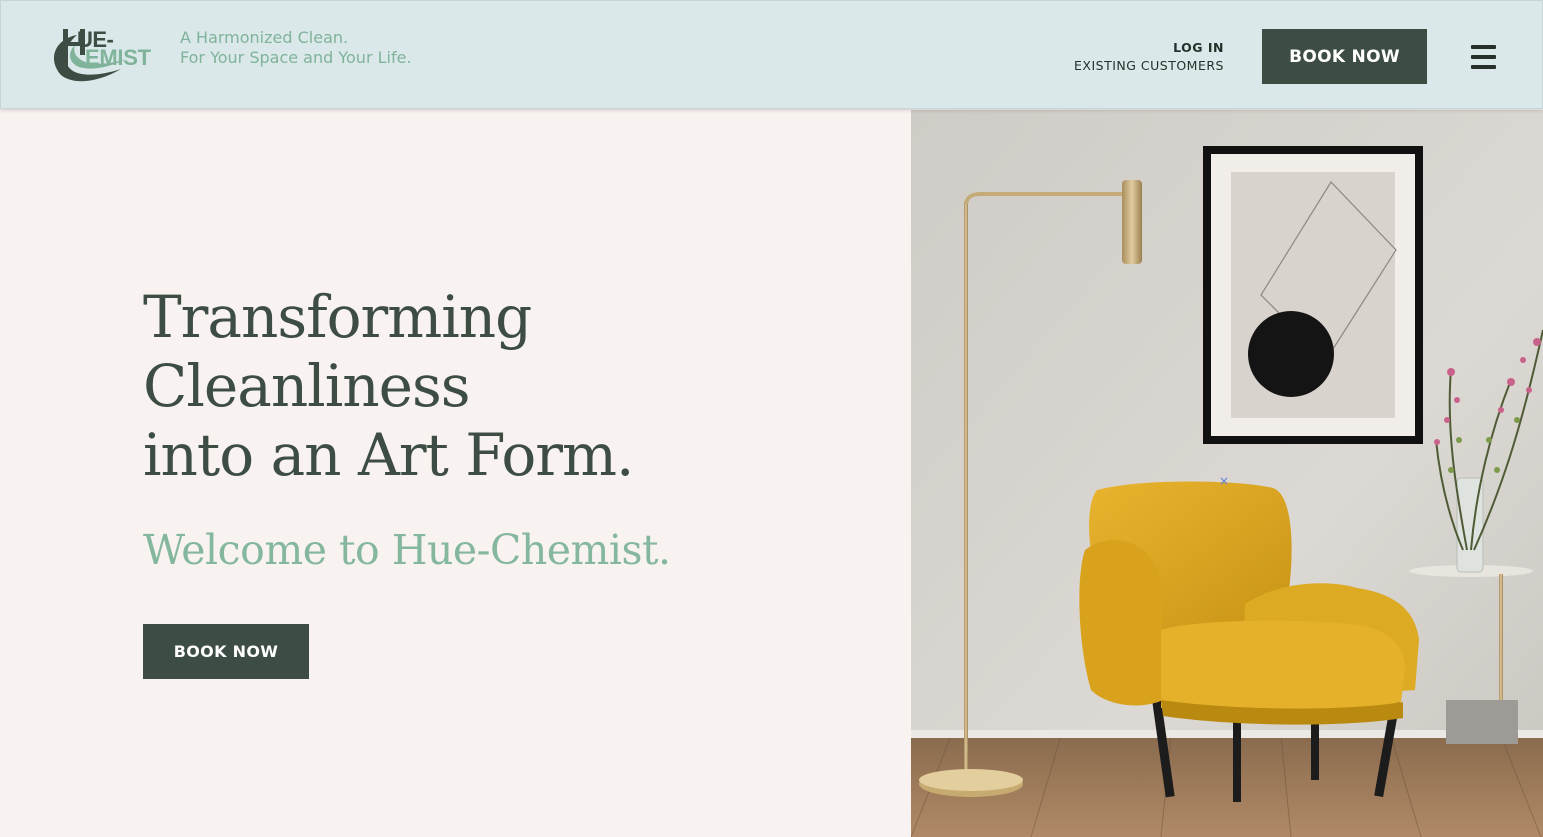 The image size is (1543, 837). What do you see at coordinates (226, 651) in the screenshot?
I see `hero-book-now-button: BOOK NOW` at bounding box center [226, 651].